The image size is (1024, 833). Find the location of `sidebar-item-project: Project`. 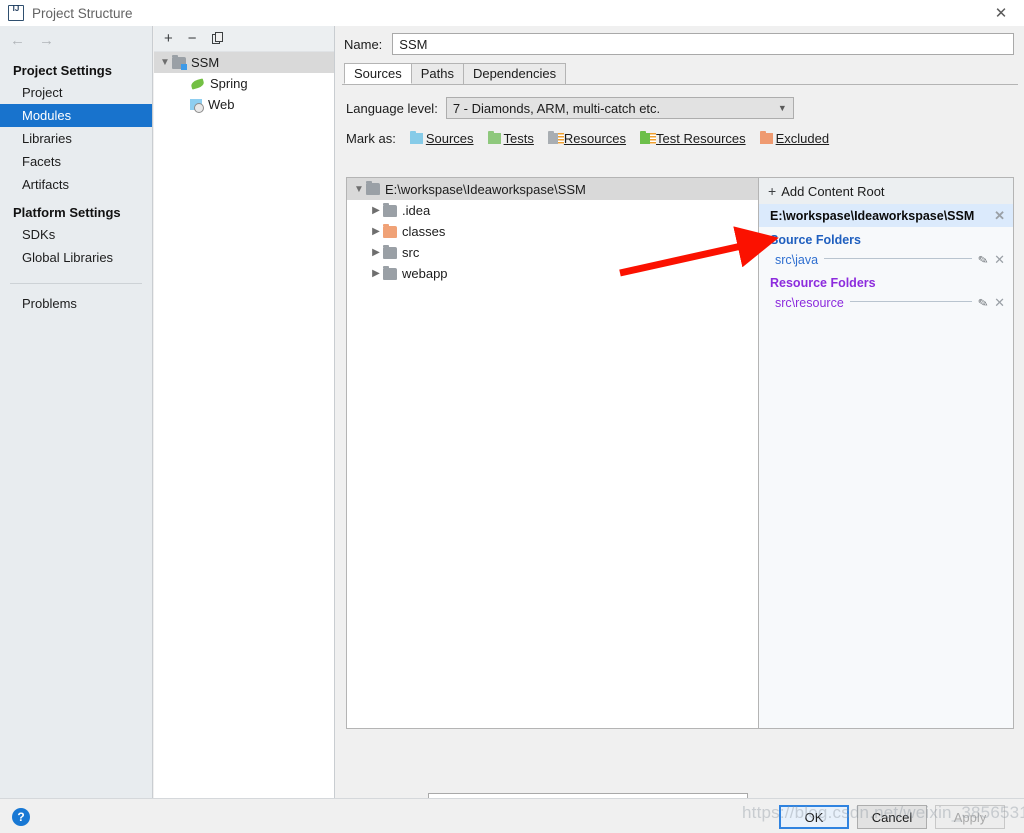

sidebar-item-project: Project is located at coordinates (76, 92).